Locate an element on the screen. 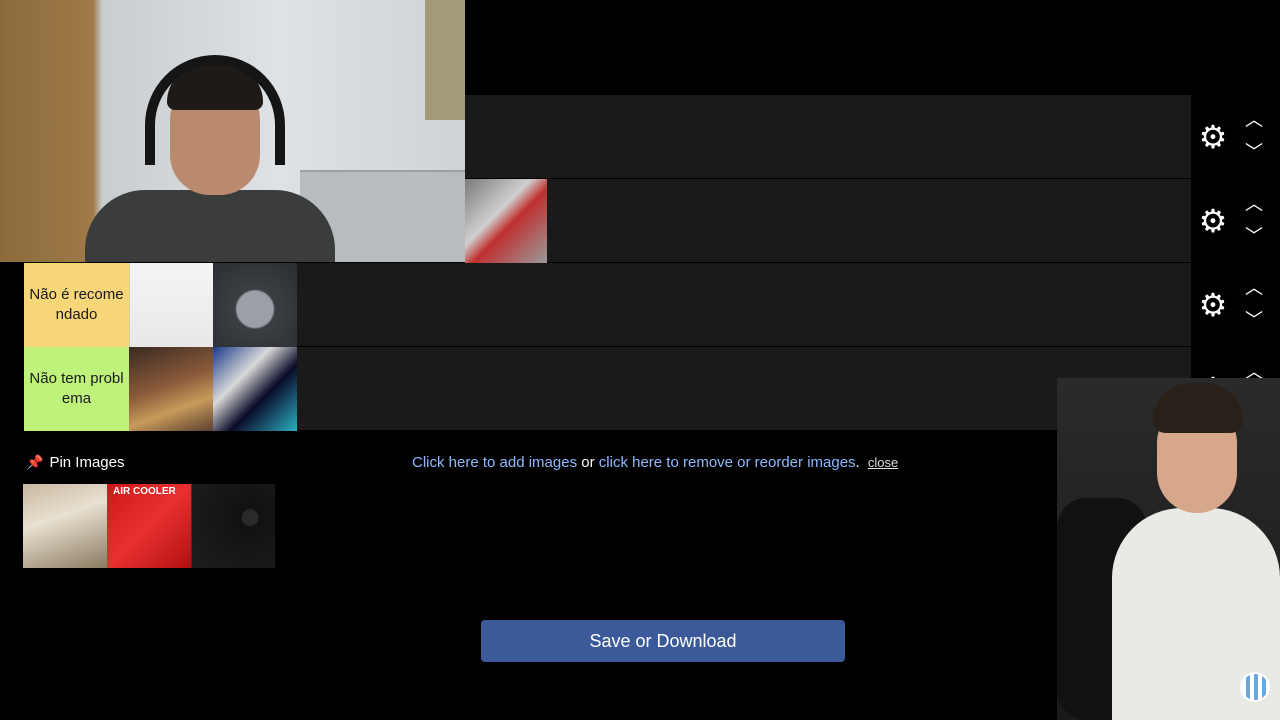 The height and width of the screenshot is (720, 1280). tier-image-pc-setup is located at coordinates (255, 389).